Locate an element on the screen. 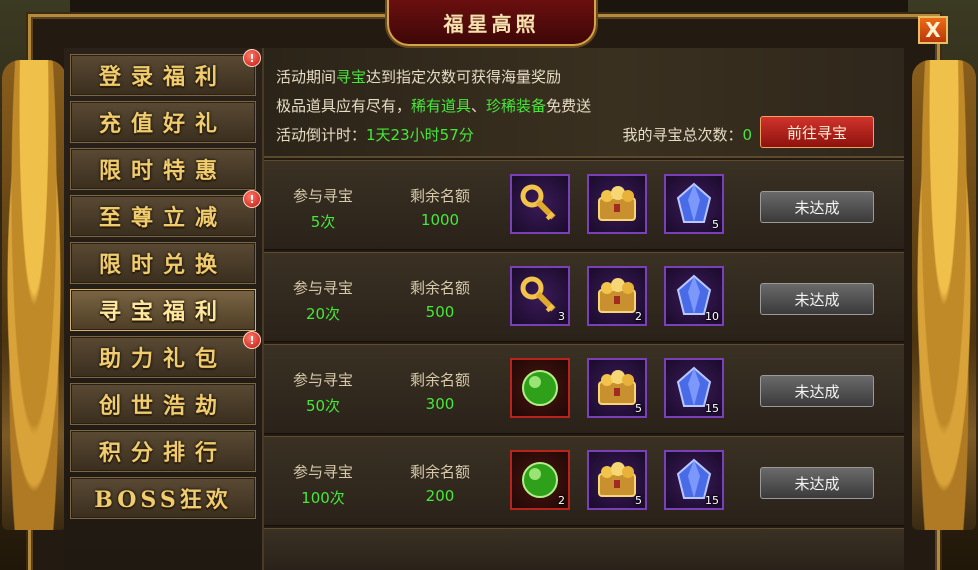 The width and height of the screenshot is (978, 570). sidebar-item-recharge-gift: 充值好礼 is located at coordinates (163, 122).